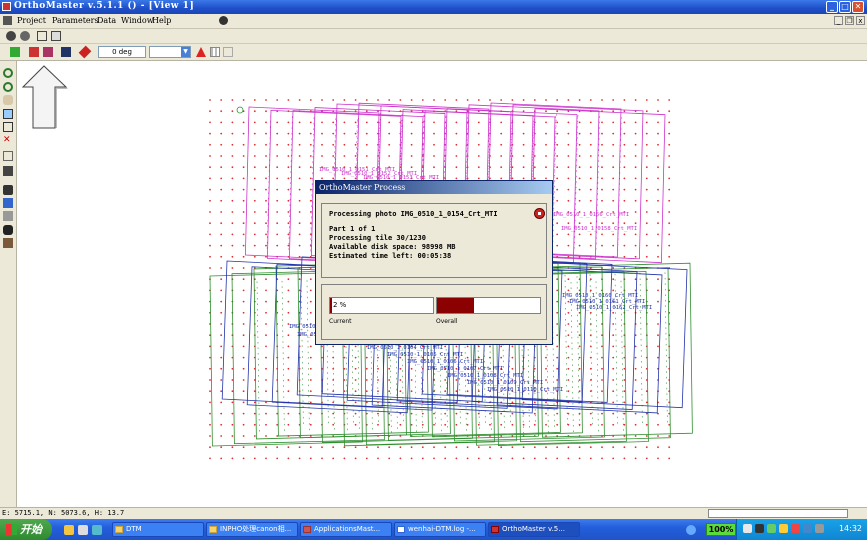 This screenshot has height=540, width=867. What do you see at coordinates (223, 20) in the screenshot?
I see `tool-cursor-icon` at bounding box center [223, 20].